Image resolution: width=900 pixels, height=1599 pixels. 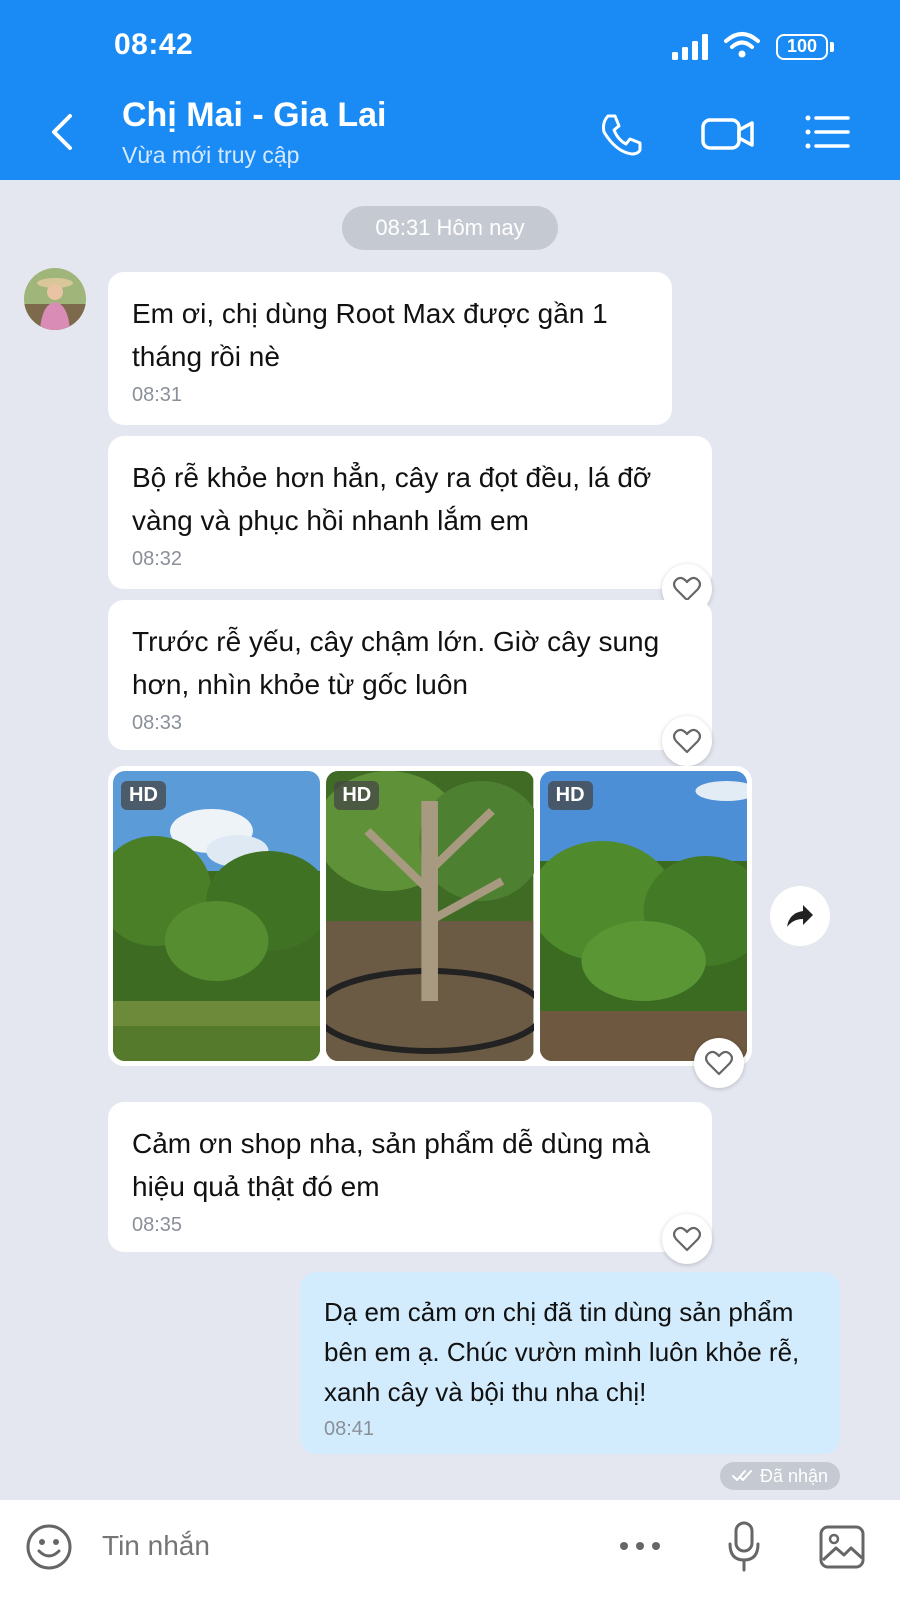 I want to click on more-dots-icon, so click(x=640, y=1546).